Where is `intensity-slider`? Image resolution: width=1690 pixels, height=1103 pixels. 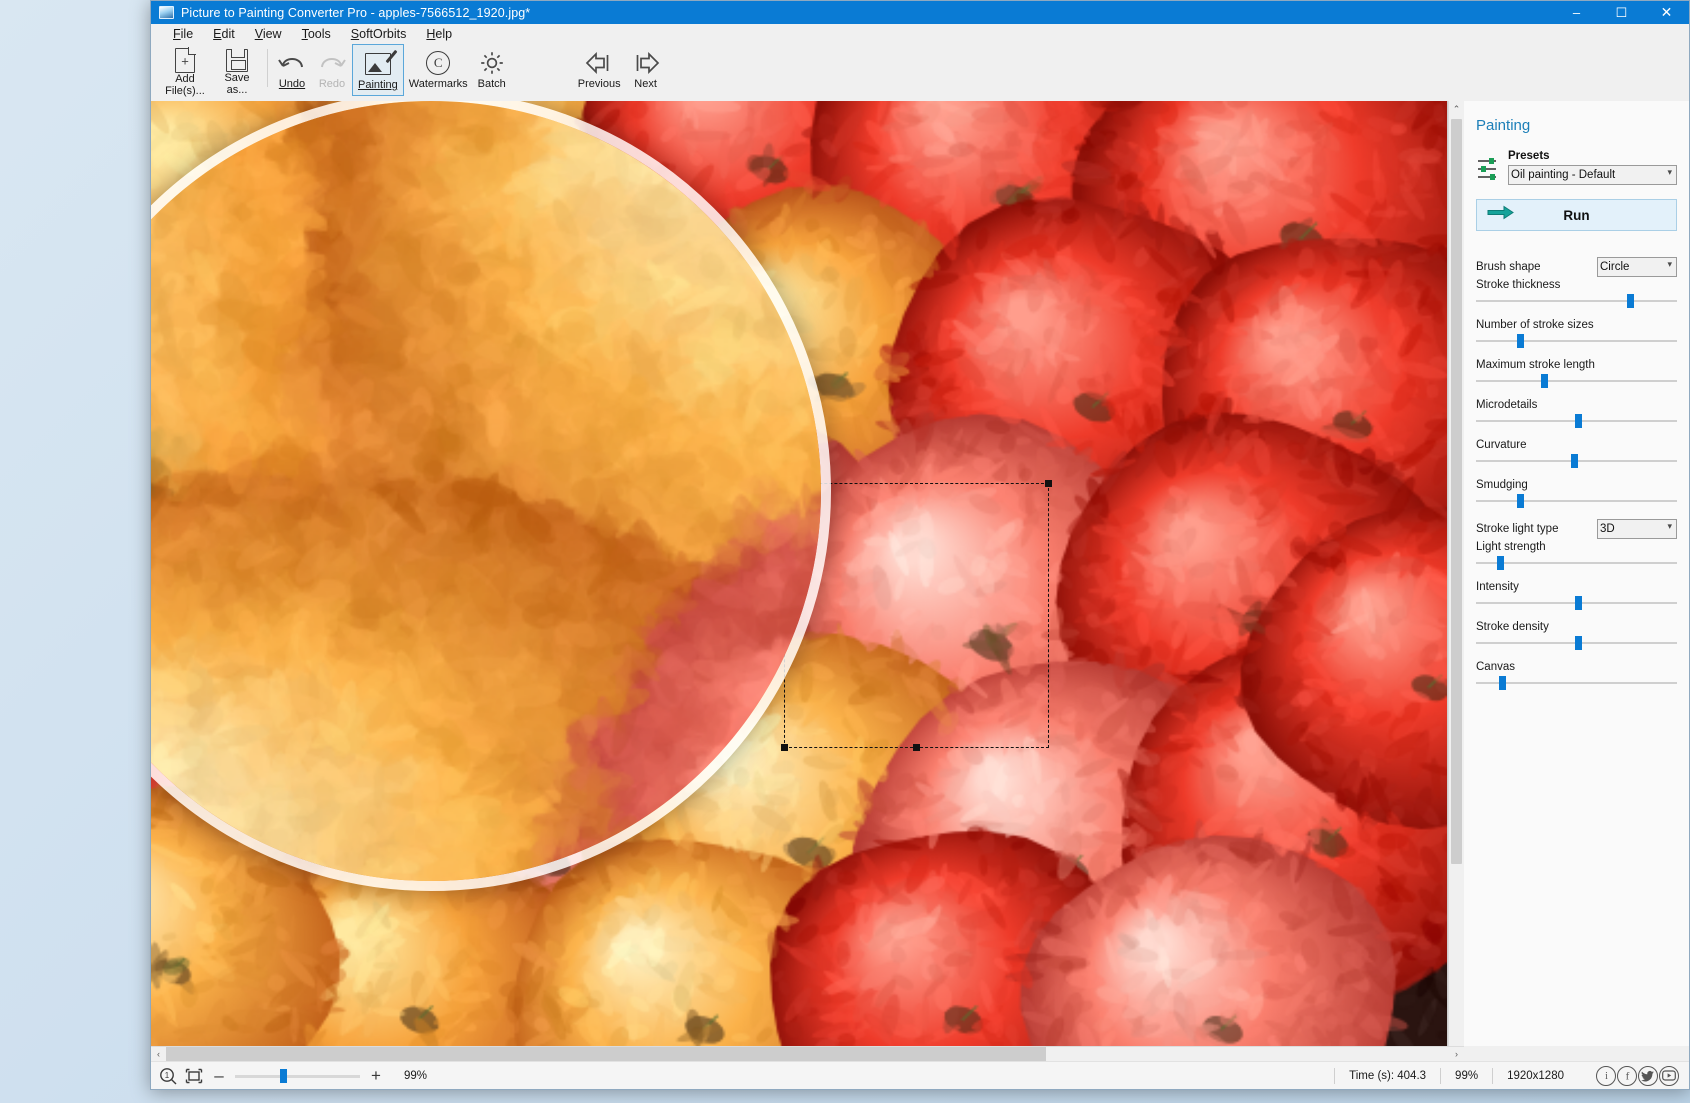 intensity-slider is located at coordinates (1576, 603).